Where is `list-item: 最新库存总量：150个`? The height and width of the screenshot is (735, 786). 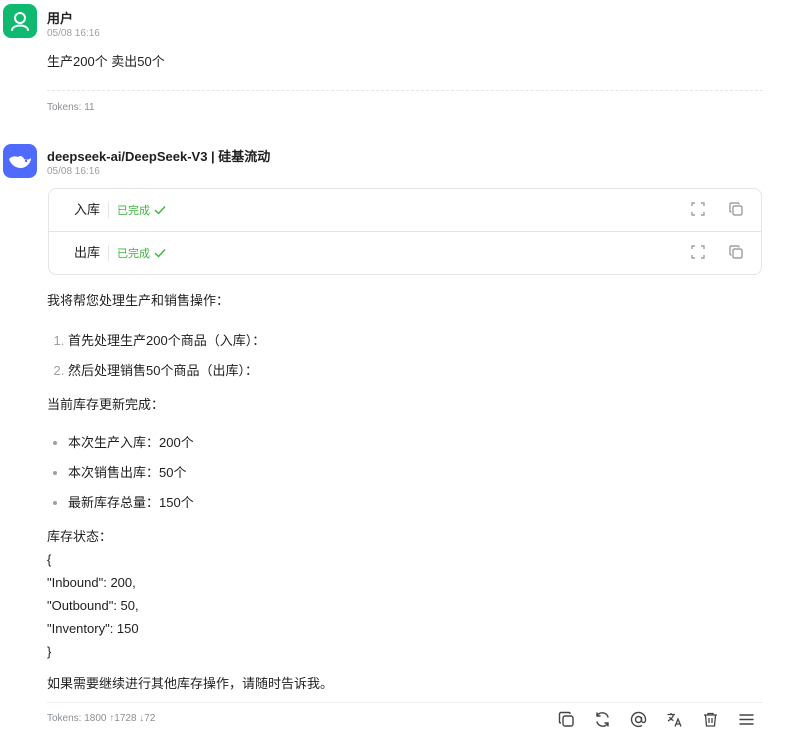 list-item: 最新库存总量：150个 is located at coordinates (131, 503).